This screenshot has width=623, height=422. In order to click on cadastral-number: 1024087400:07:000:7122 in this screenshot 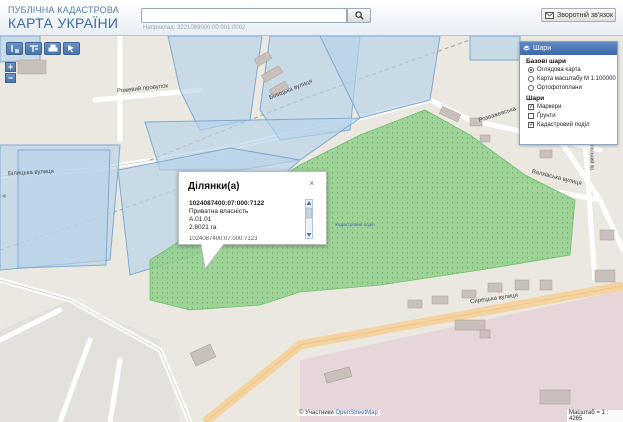, I will do `click(248, 204)`.